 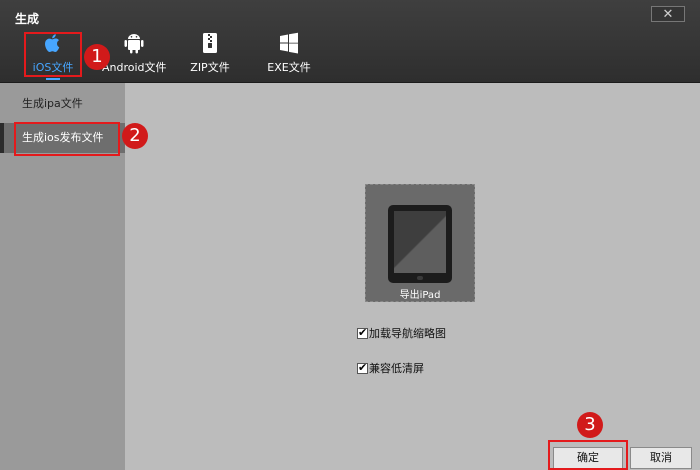 I want to click on option-load-thumbnail: 加载导航缩略图, so click(x=401, y=333).